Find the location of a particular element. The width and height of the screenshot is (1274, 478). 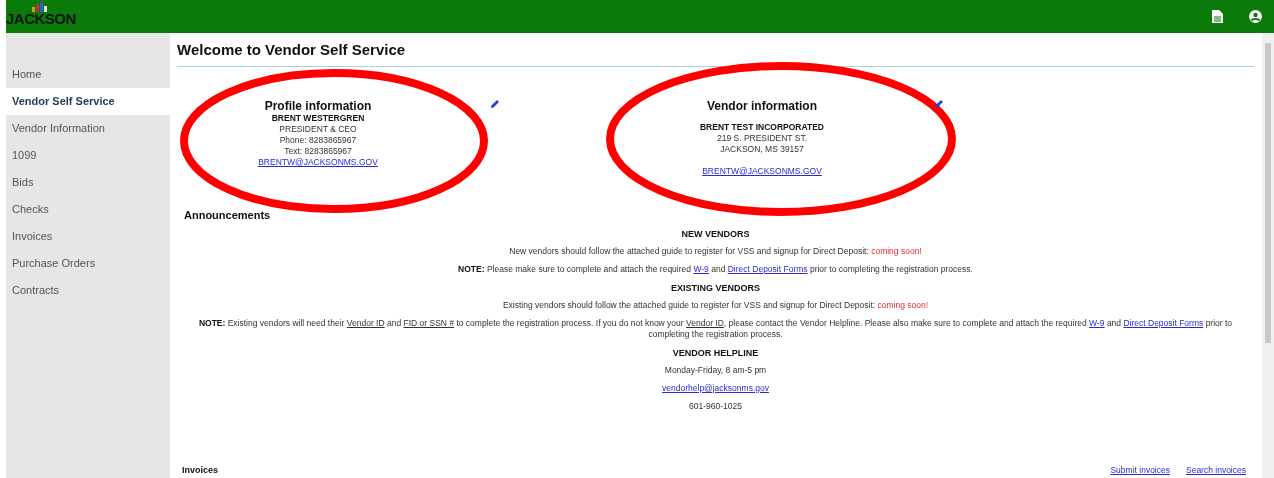

announcement-text: NOTE: Please make sure to complete and attach the required W-9 and Direct Deposit Forms prior to completing the registration process. is located at coordinates (715, 269).